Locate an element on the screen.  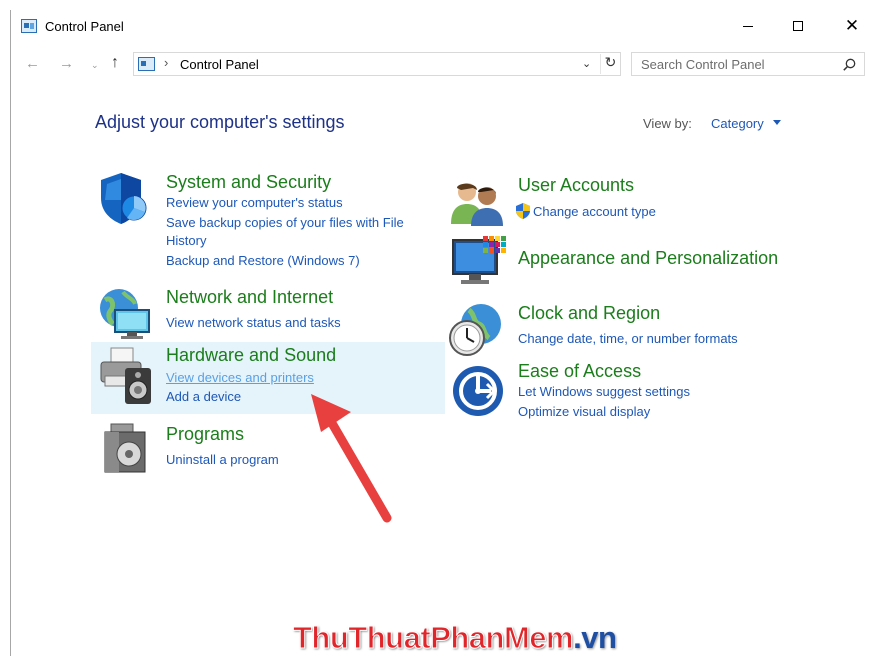
breadcrumb-control-panel: Control Panel is located at coordinates (219, 64).